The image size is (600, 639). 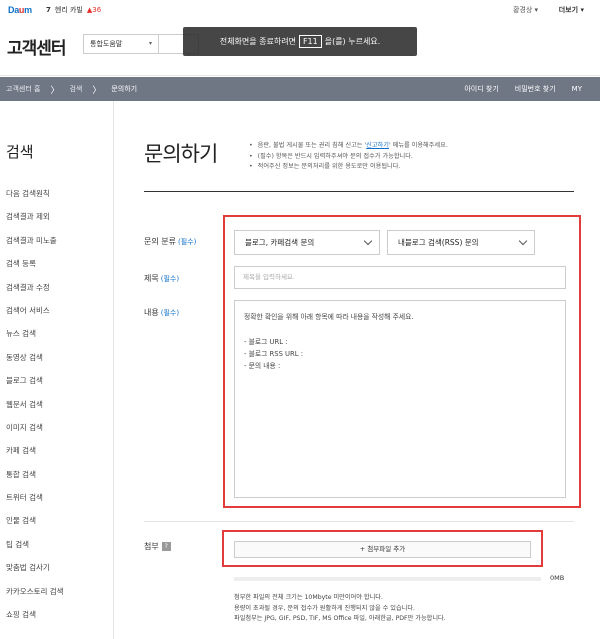 I want to click on site-title: 고객센터, so click(x=37, y=46).